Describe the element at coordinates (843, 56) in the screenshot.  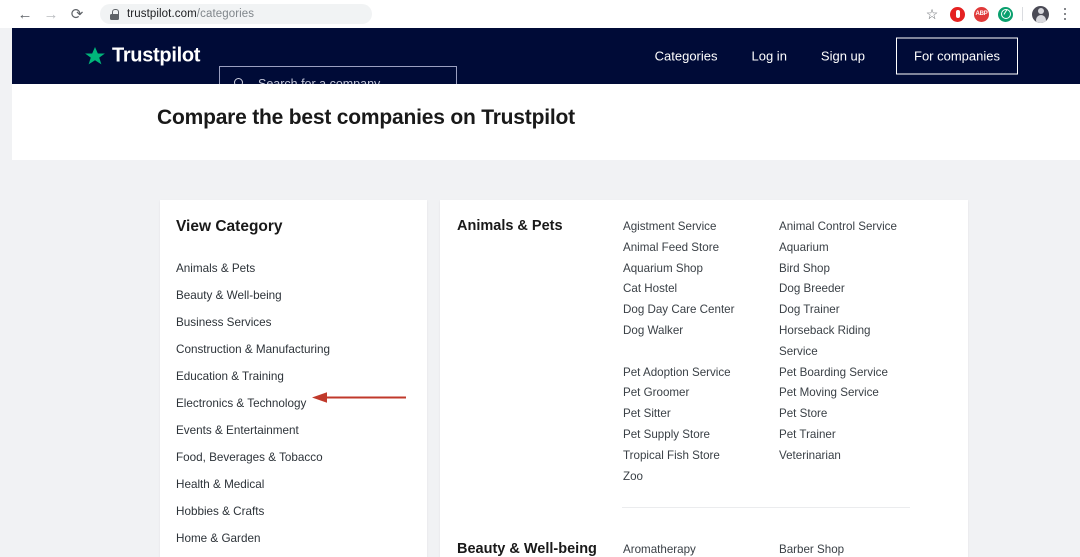
I see `nav-link-signup: Sign up` at that location.